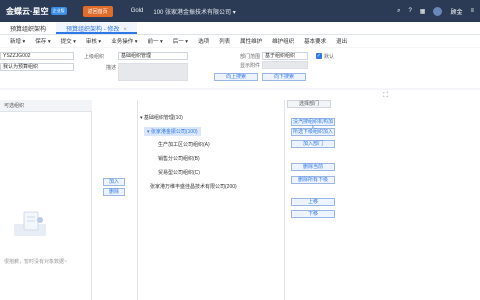 The width and height of the screenshot is (480, 300). I want to click on grid-icon: ▦, so click(423, 11).